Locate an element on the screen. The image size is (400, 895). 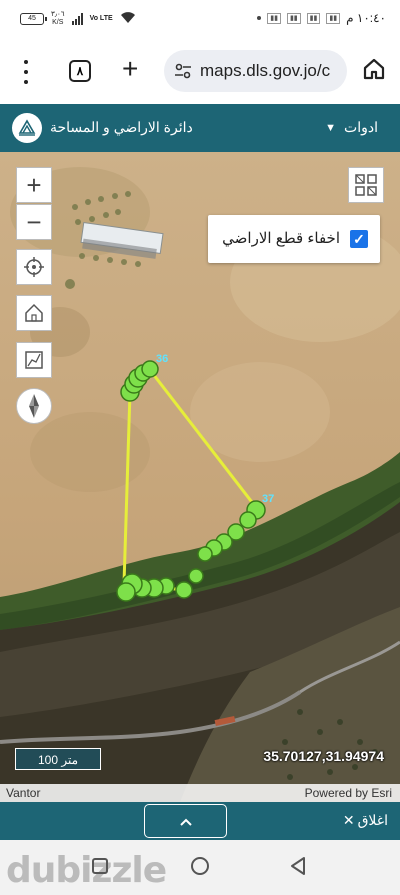
checkbox-checked-icon: ✓ is located at coordinates (359, 239).